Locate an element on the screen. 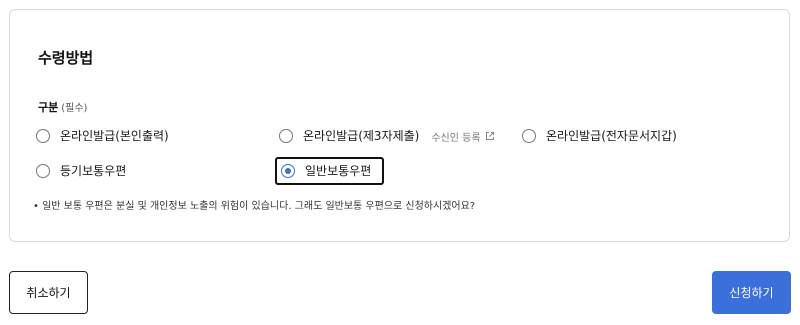  option-online-self-print: 온라인발급(본인출력) is located at coordinates (102, 136).